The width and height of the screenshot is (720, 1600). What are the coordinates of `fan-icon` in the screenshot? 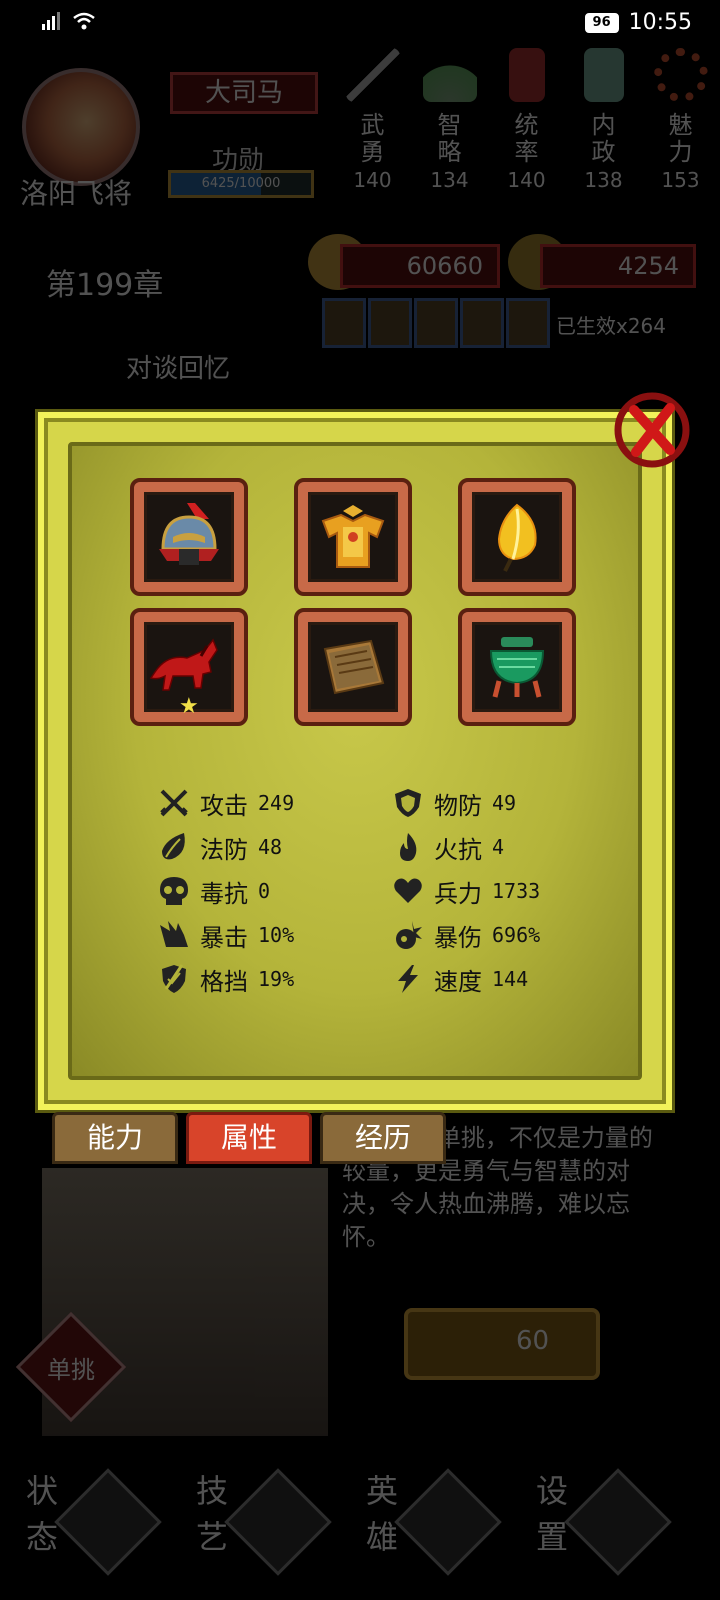 It's located at (449, 75).